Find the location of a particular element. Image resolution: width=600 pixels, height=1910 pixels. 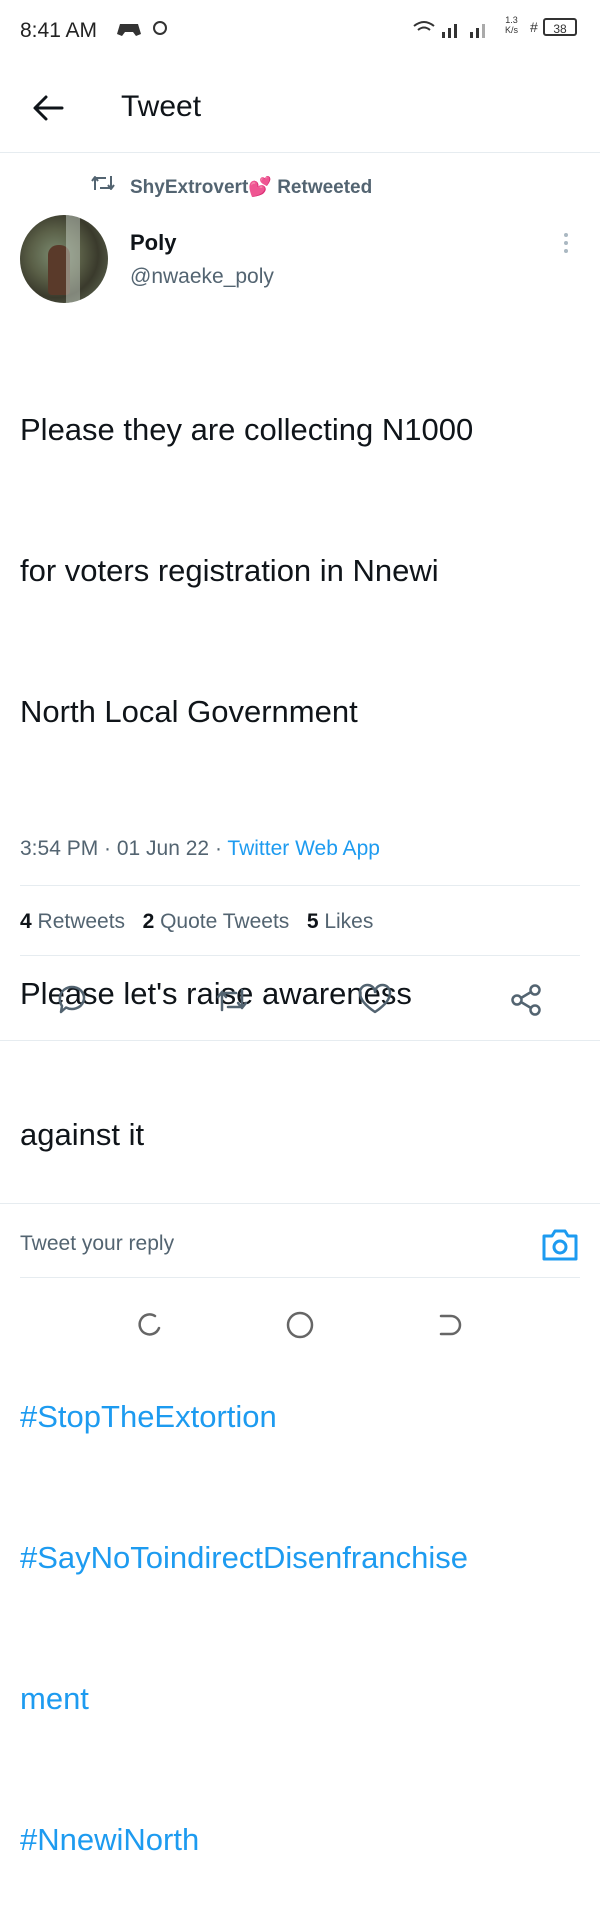

likes-stat: 5 Likes is located at coordinates (340, 921).